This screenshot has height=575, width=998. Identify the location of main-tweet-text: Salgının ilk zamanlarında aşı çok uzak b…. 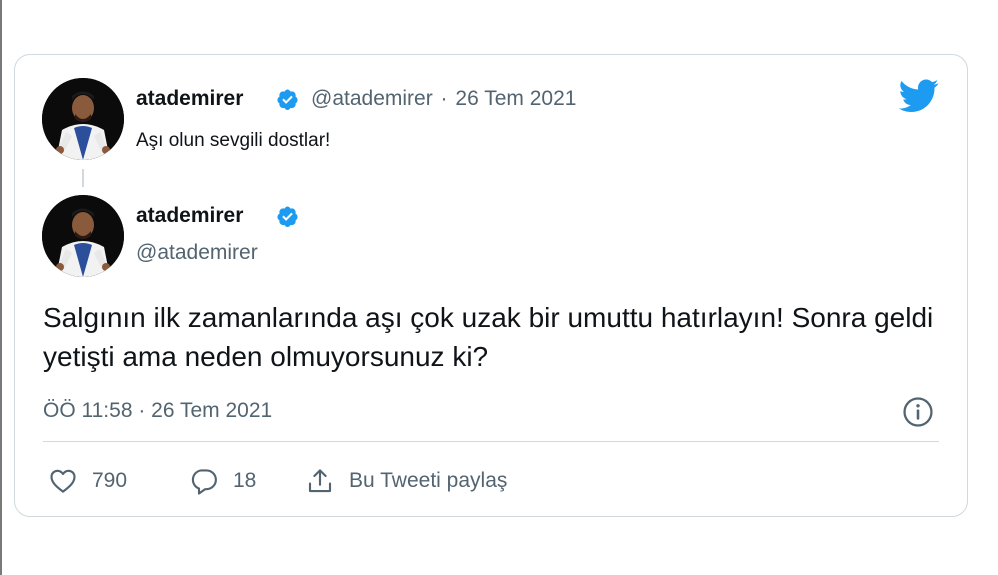
(488, 337).